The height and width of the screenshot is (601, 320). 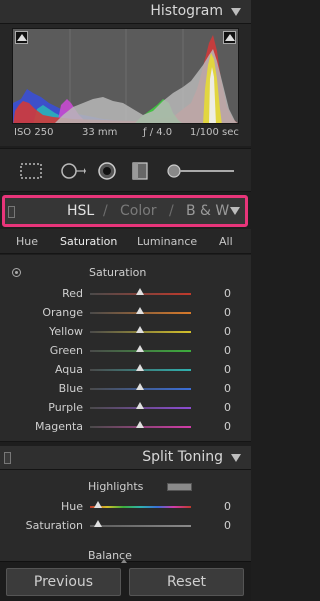 What do you see at coordinates (140, 526) in the screenshot?
I see `split-saturation-slider-track` at bounding box center [140, 526].